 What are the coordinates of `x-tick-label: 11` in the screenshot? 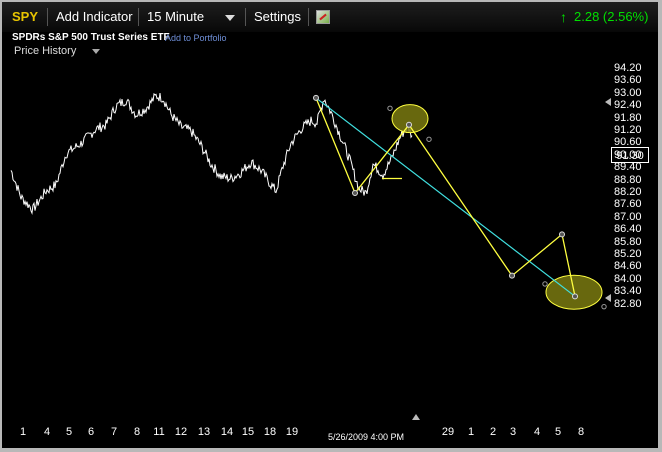 It's located at (159, 432).